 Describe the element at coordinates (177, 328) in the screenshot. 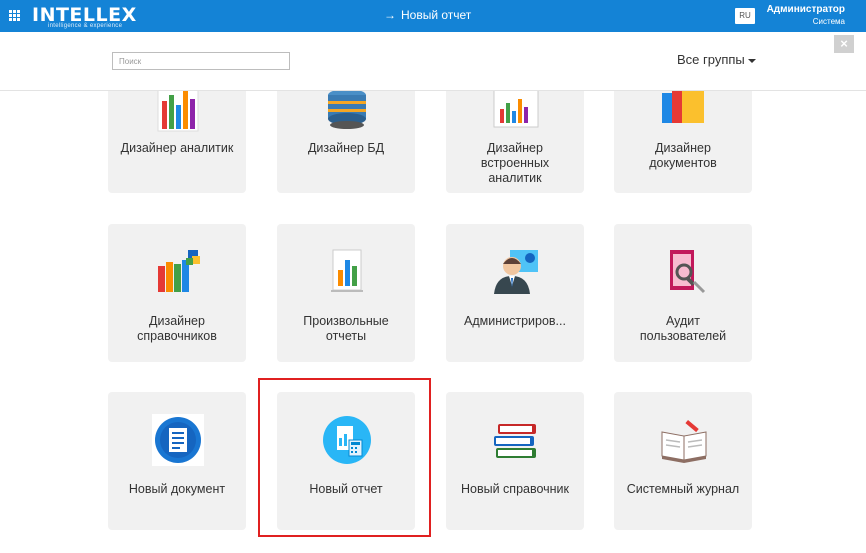

I see `tile-label: Дизайнер справочников` at that location.